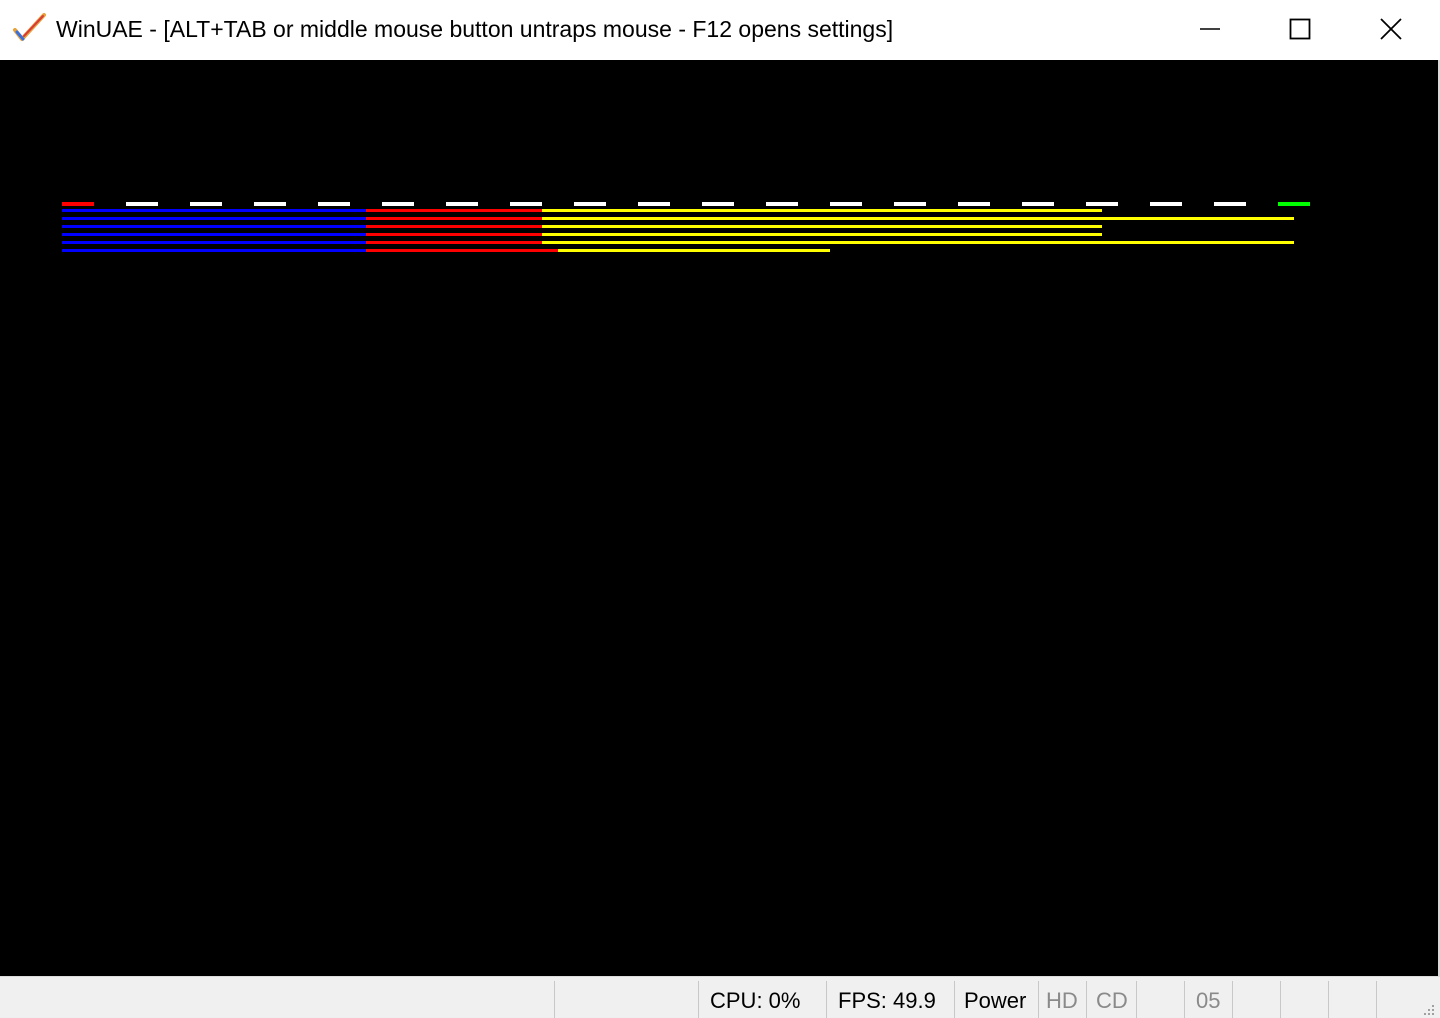  I want to click on breakout-playfield, so click(686, 227).